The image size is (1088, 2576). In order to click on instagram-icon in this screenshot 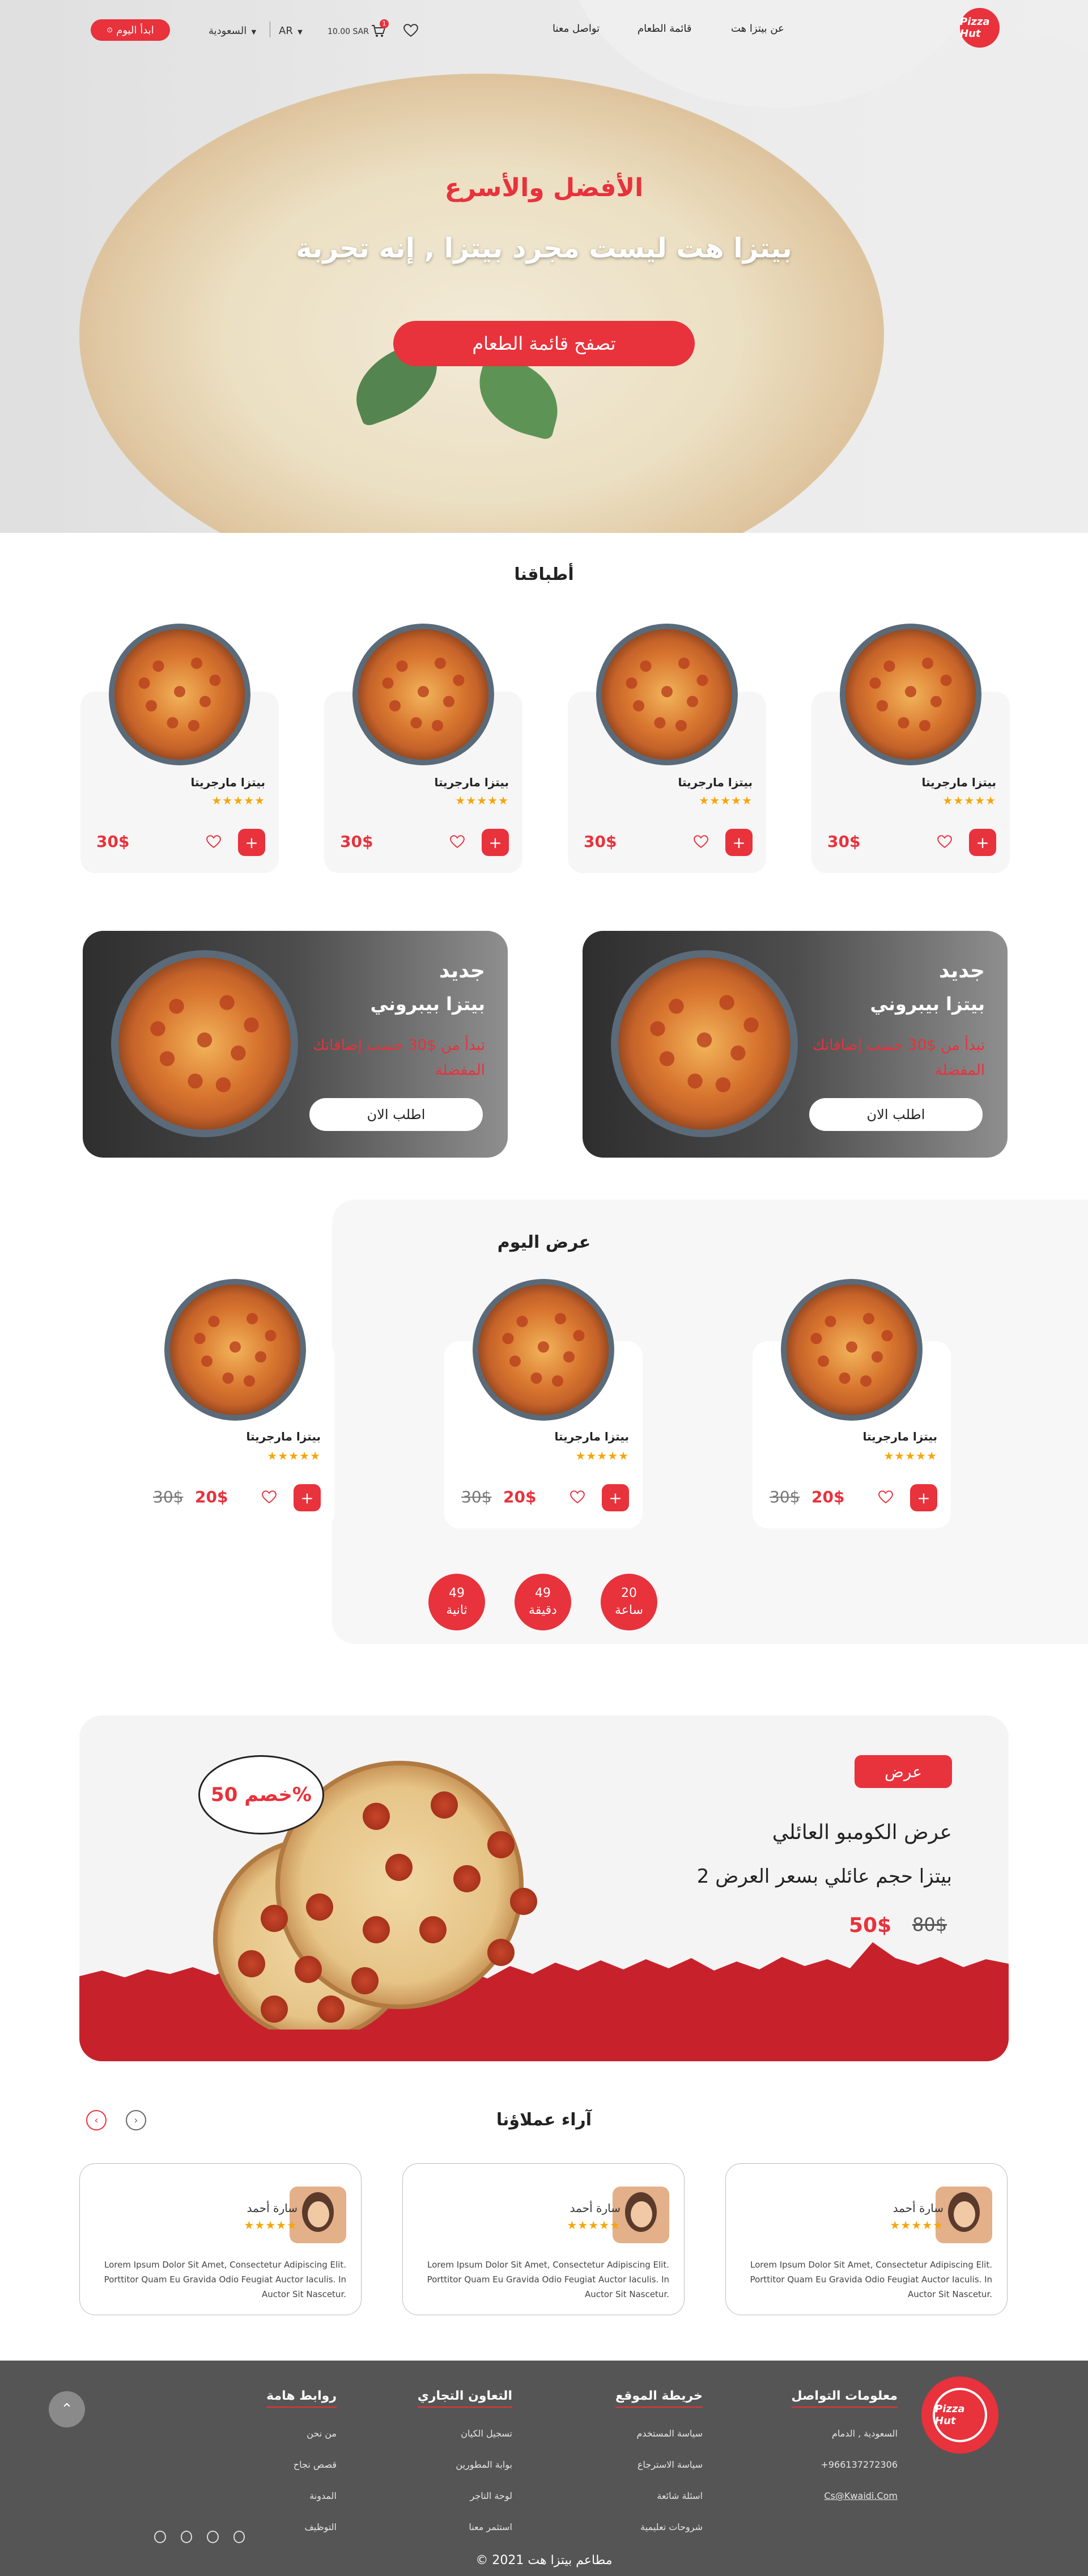, I will do `click(160, 2537)`.